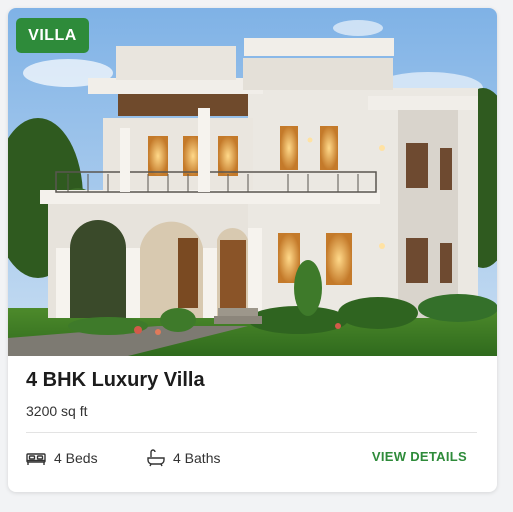  Describe the element at coordinates (419, 456) in the screenshot. I see `view-details-link: VIEW DETAILS` at that location.